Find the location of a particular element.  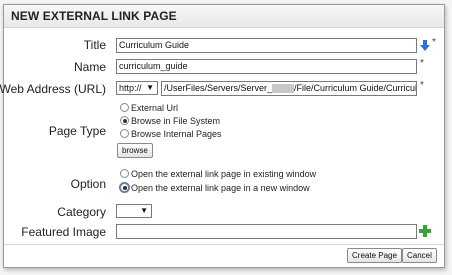

featured-image-label: Featured Image is located at coordinates (63, 232).